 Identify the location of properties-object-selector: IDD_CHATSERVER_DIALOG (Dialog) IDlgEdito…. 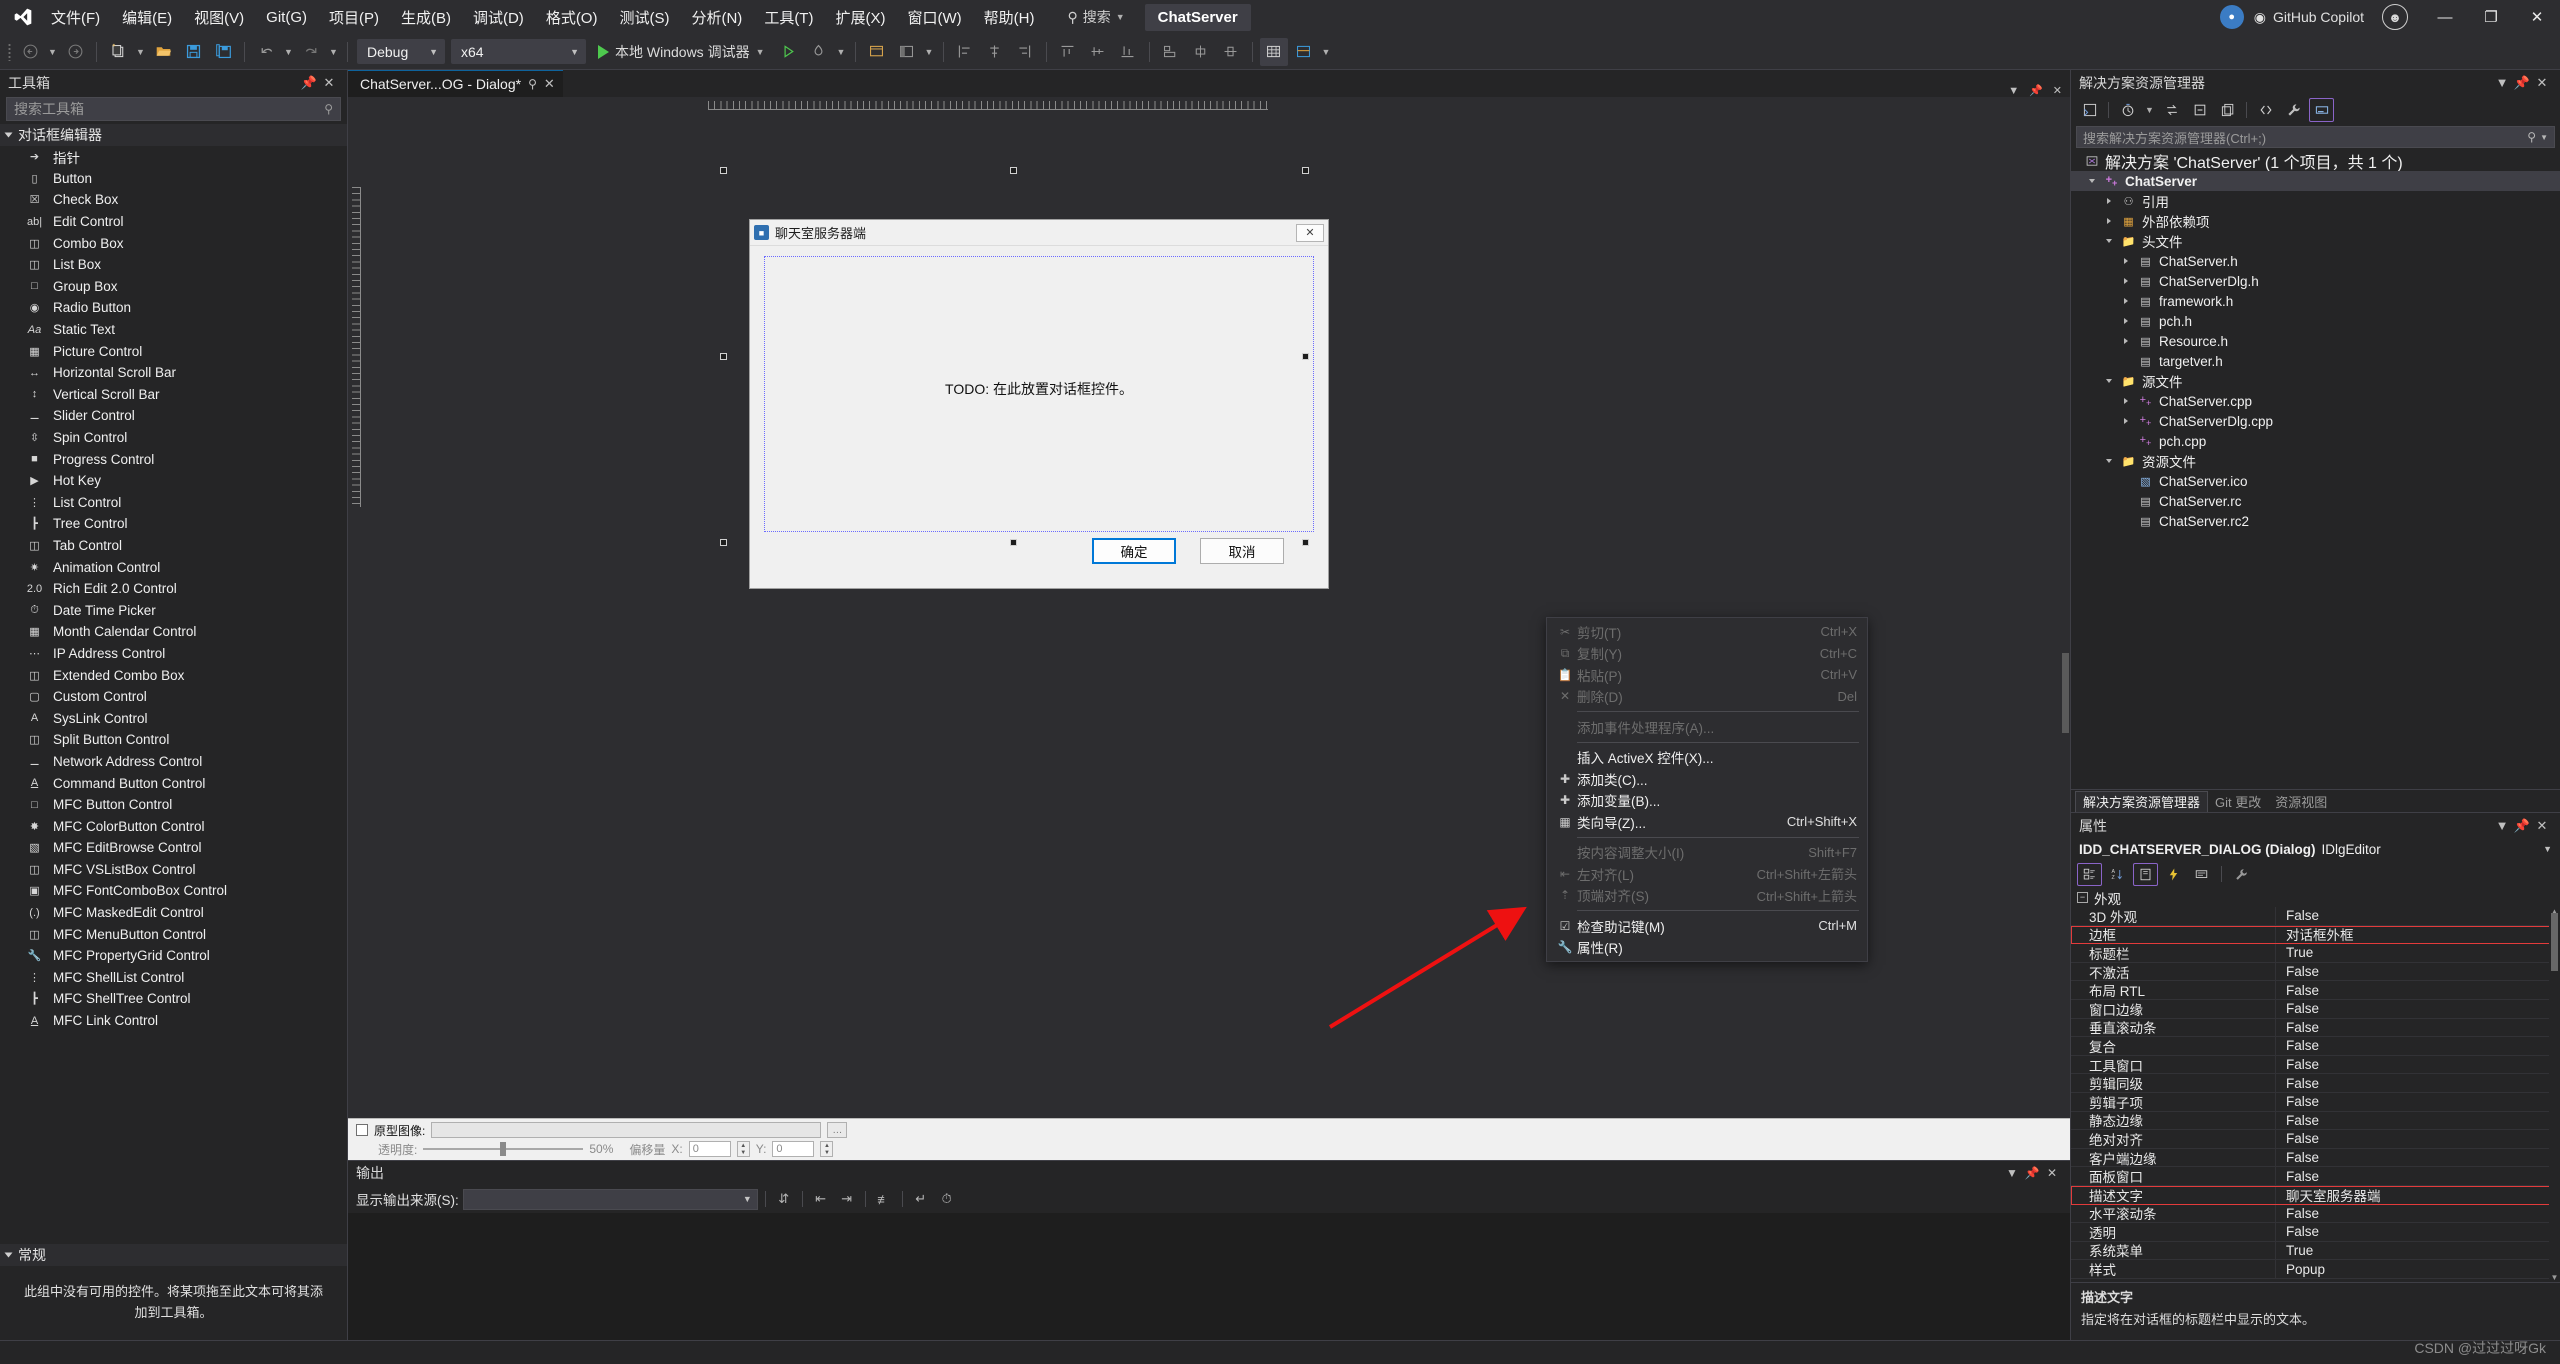
(2315, 849).